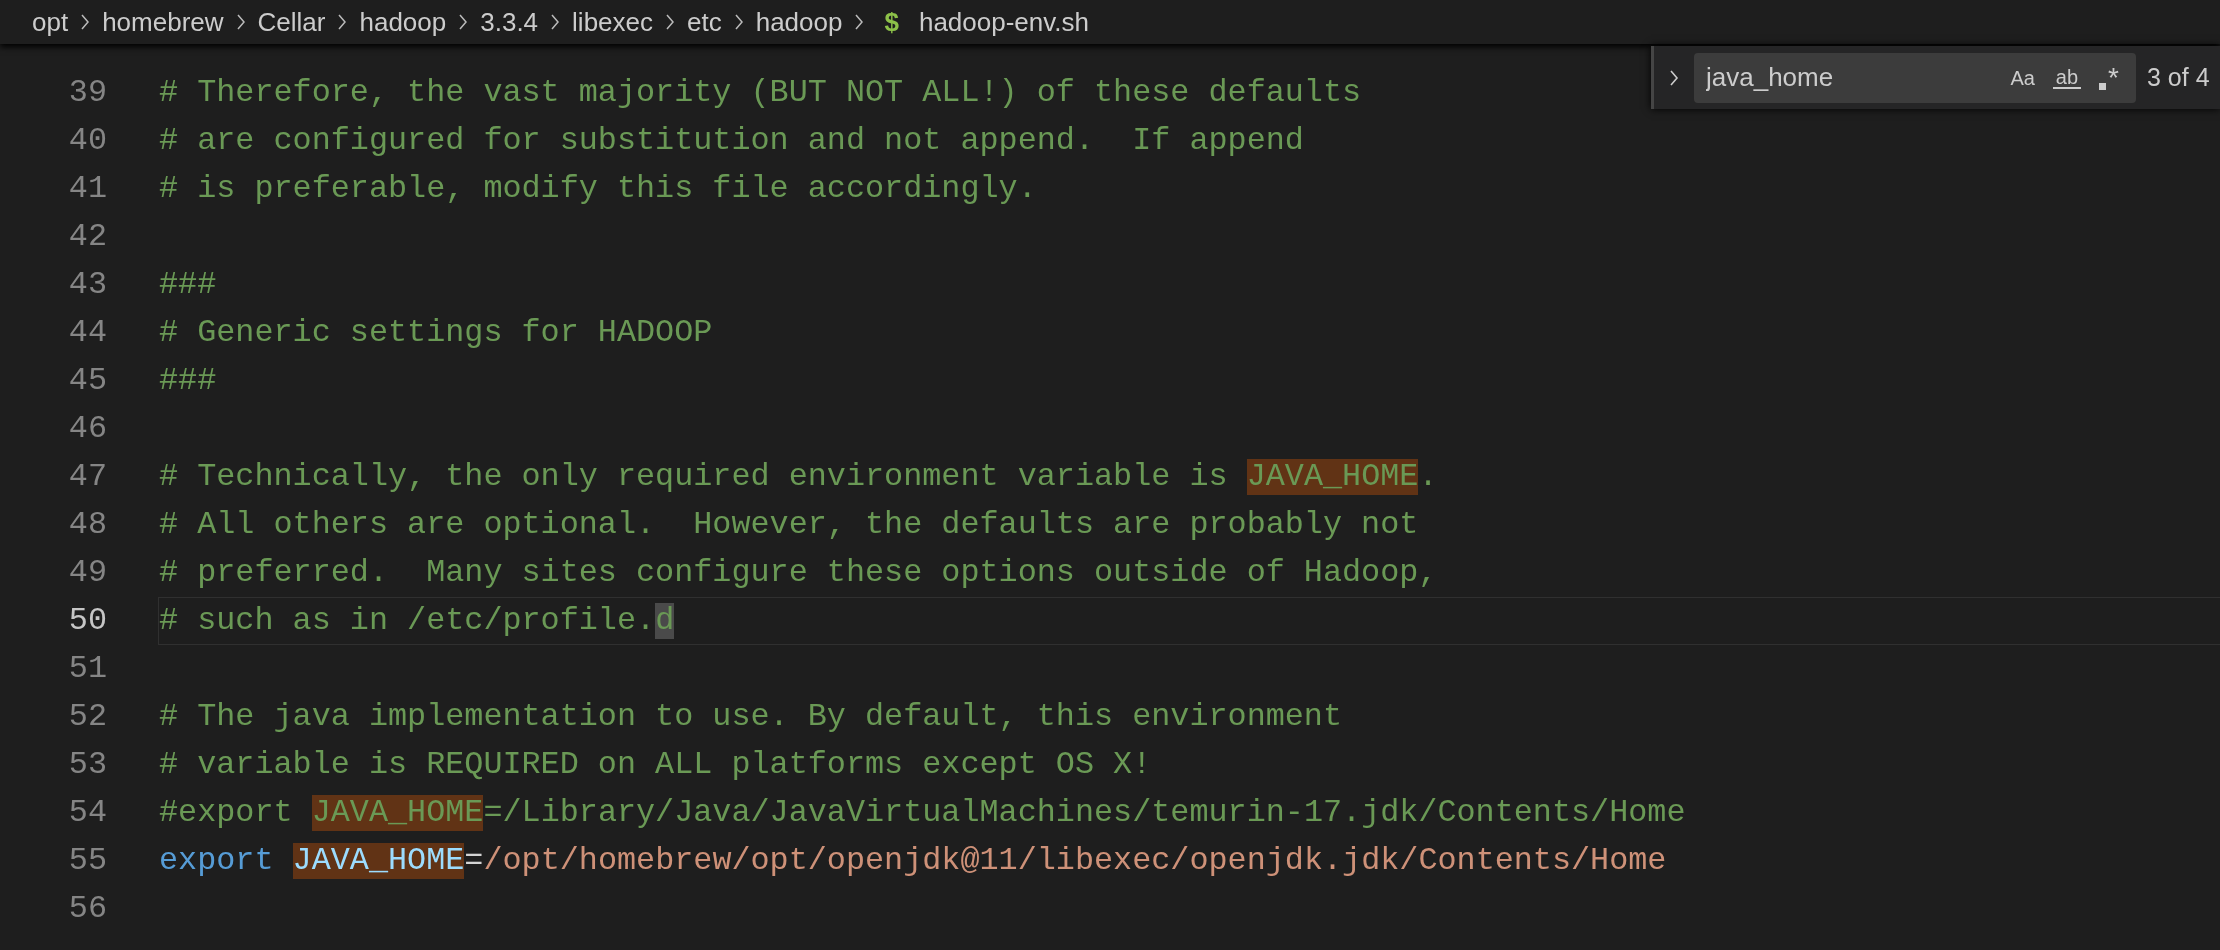 Image resolution: width=2220 pixels, height=950 pixels. Describe the element at coordinates (226, 813) in the screenshot. I see `code-comment: #export` at that location.